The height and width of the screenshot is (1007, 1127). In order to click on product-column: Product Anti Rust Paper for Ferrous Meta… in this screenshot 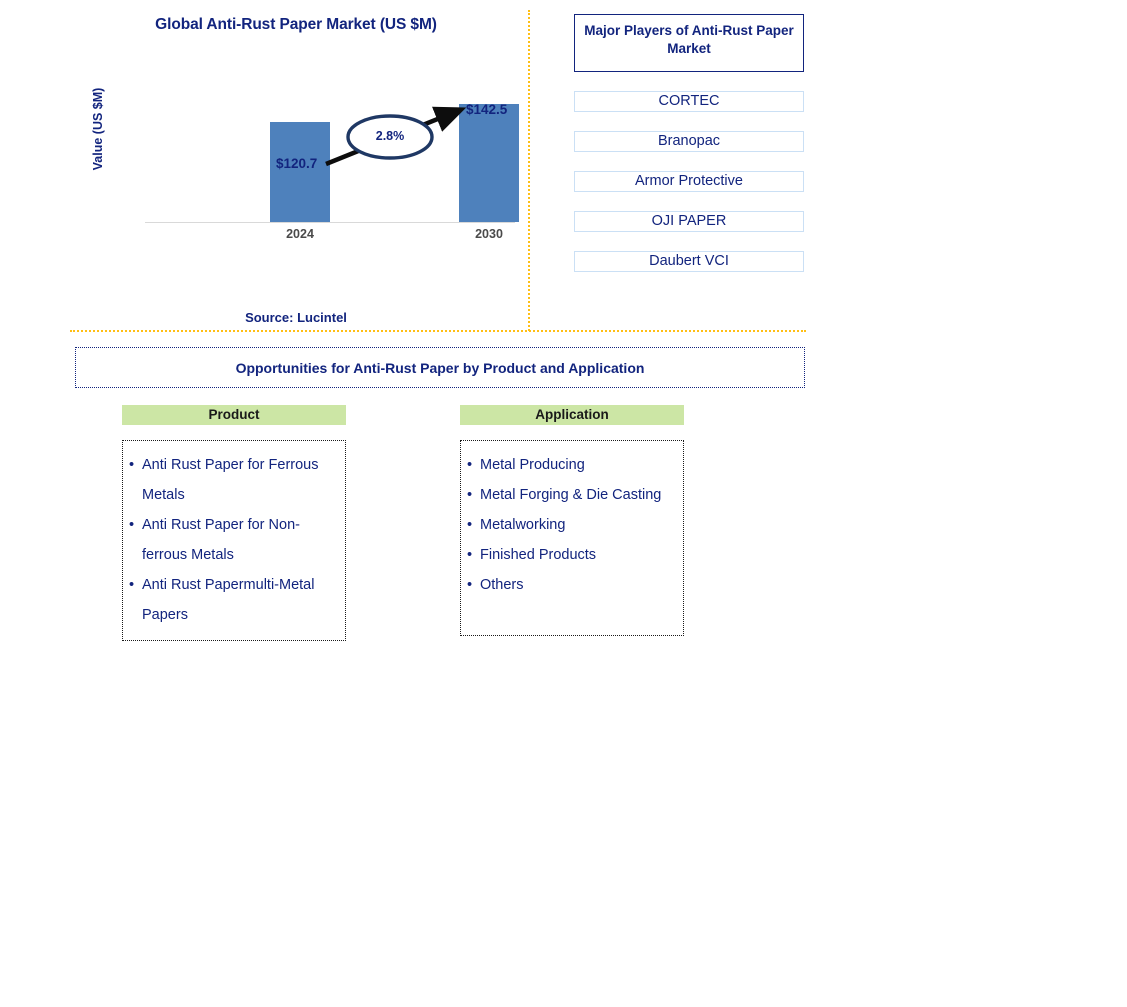, I will do `click(234, 523)`.